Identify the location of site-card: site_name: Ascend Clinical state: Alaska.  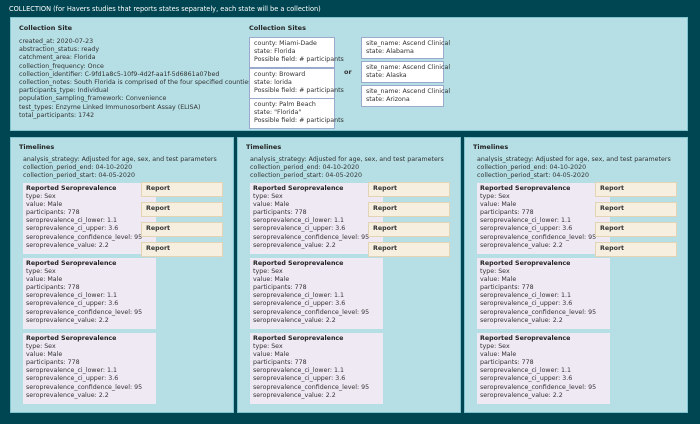
(406, 72).